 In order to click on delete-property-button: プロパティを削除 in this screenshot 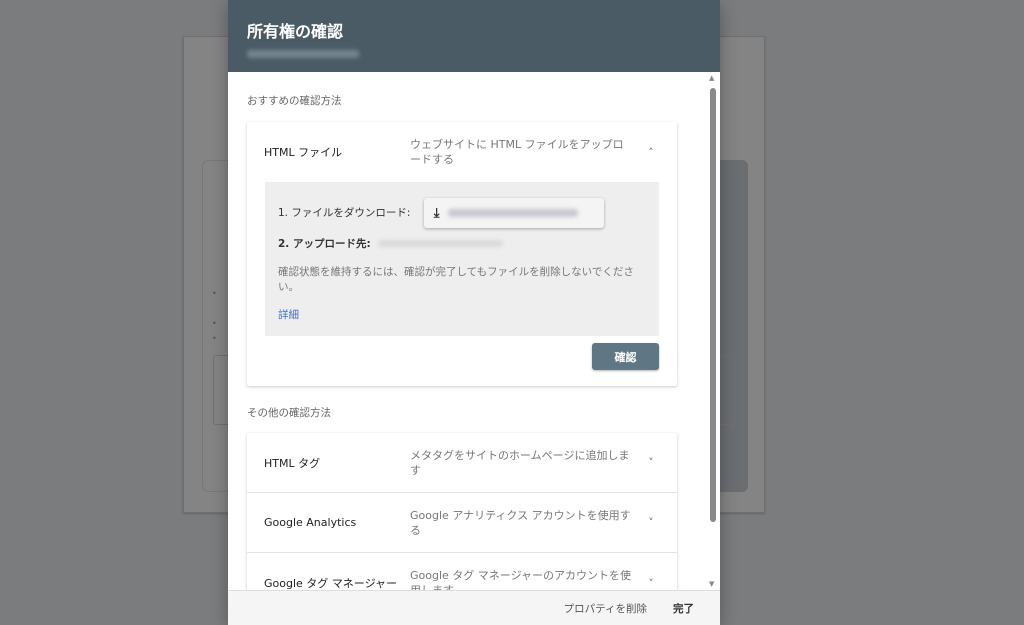, I will do `click(605, 608)`.